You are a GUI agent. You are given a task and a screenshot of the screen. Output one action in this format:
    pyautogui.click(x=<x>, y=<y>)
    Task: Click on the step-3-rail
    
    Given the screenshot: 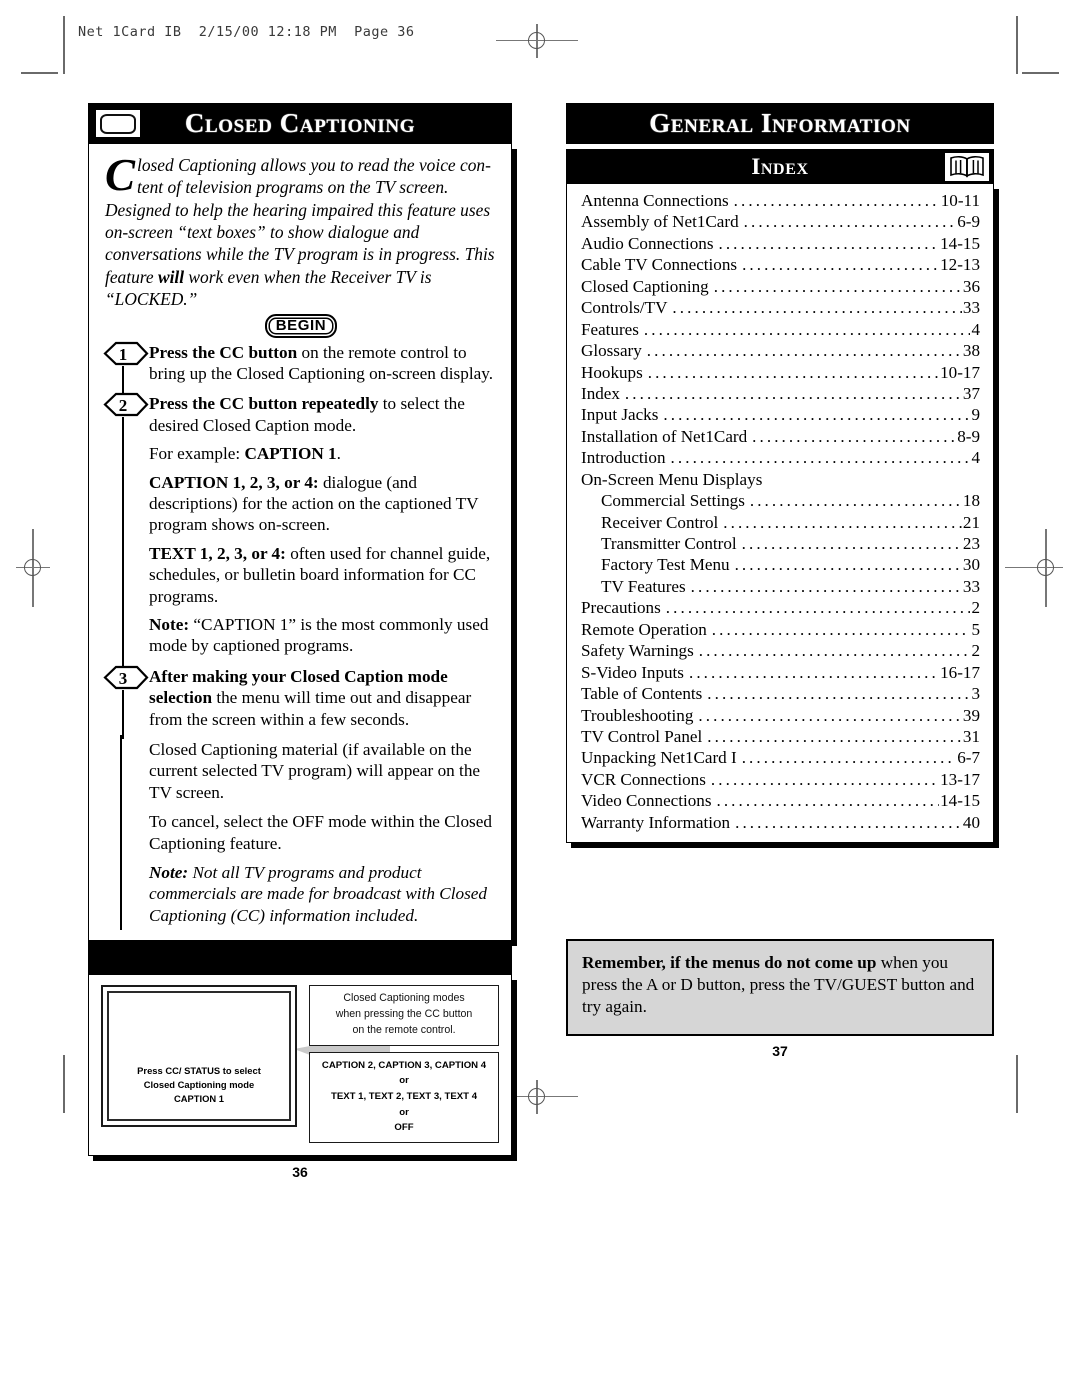 What is the action you would take?
    pyautogui.click(x=123, y=714)
    